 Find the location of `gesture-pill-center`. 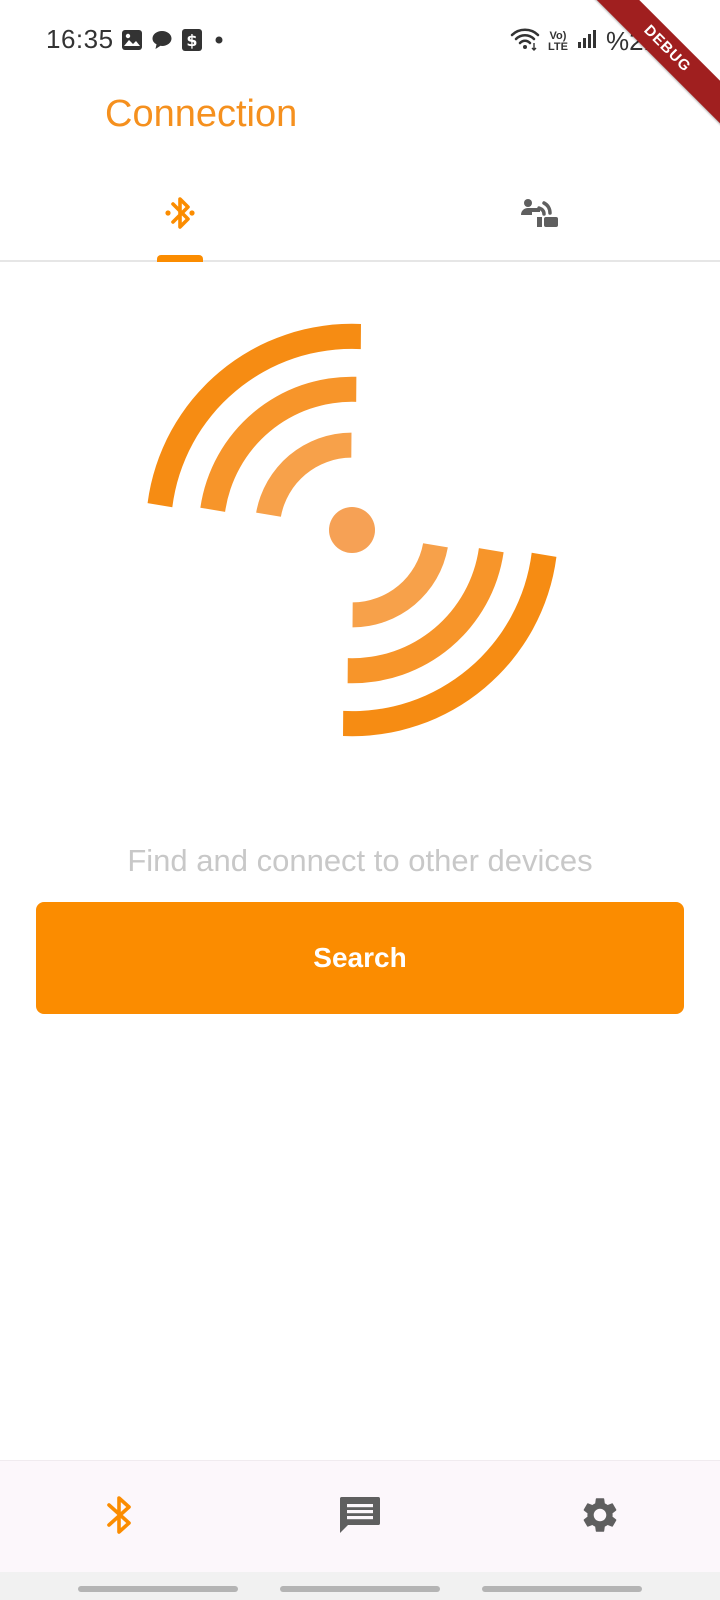

gesture-pill-center is located at coordinates (360, 1589).